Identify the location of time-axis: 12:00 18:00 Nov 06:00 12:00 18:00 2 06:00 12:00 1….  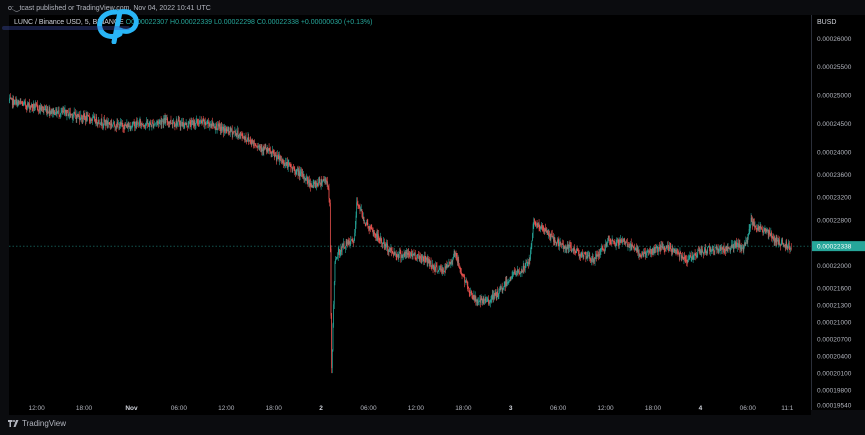
(410, 406).